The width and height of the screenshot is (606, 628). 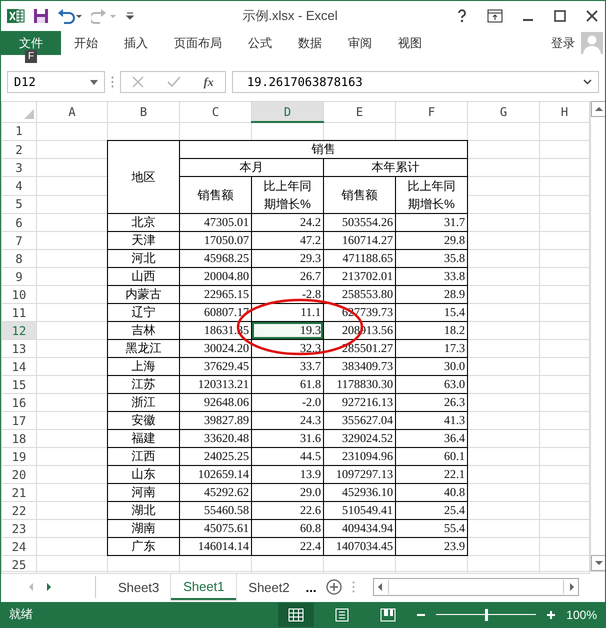 What do you see at coordinates (360, 259) in the screenshot?
I see `table-cell: 471188.65` at bounding box center [360, 259].